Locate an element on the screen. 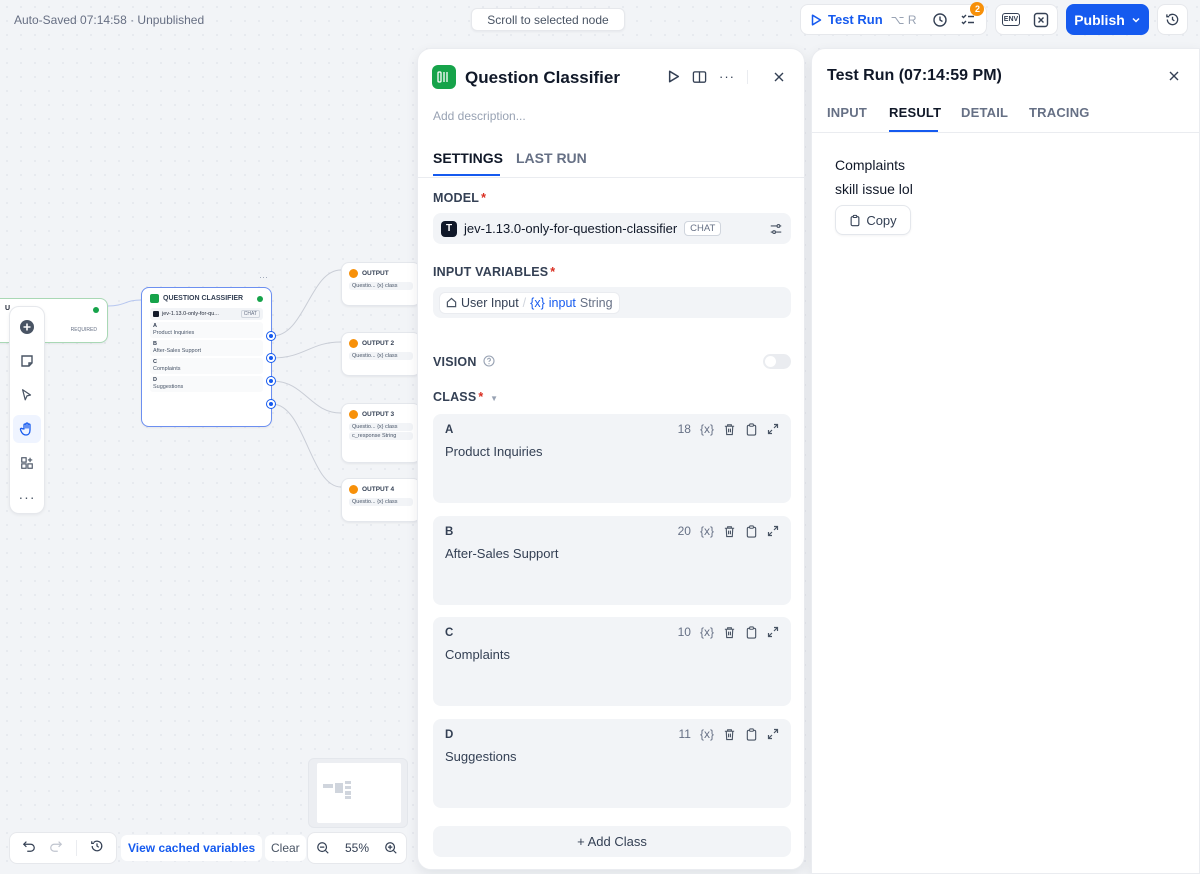 The height and width of the screenshot is (874, 1200). more-icon: ··· is located at coordinates (727, 76).